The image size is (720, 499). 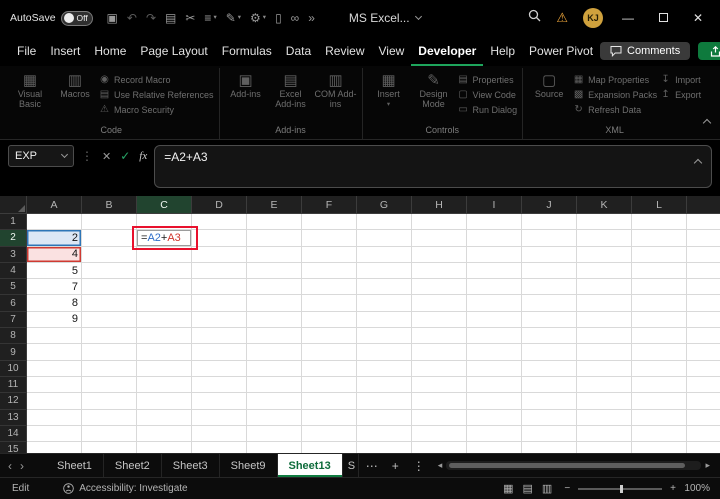 I want to click on scroll-left-icon: ◂, so click(x=440, y=465).